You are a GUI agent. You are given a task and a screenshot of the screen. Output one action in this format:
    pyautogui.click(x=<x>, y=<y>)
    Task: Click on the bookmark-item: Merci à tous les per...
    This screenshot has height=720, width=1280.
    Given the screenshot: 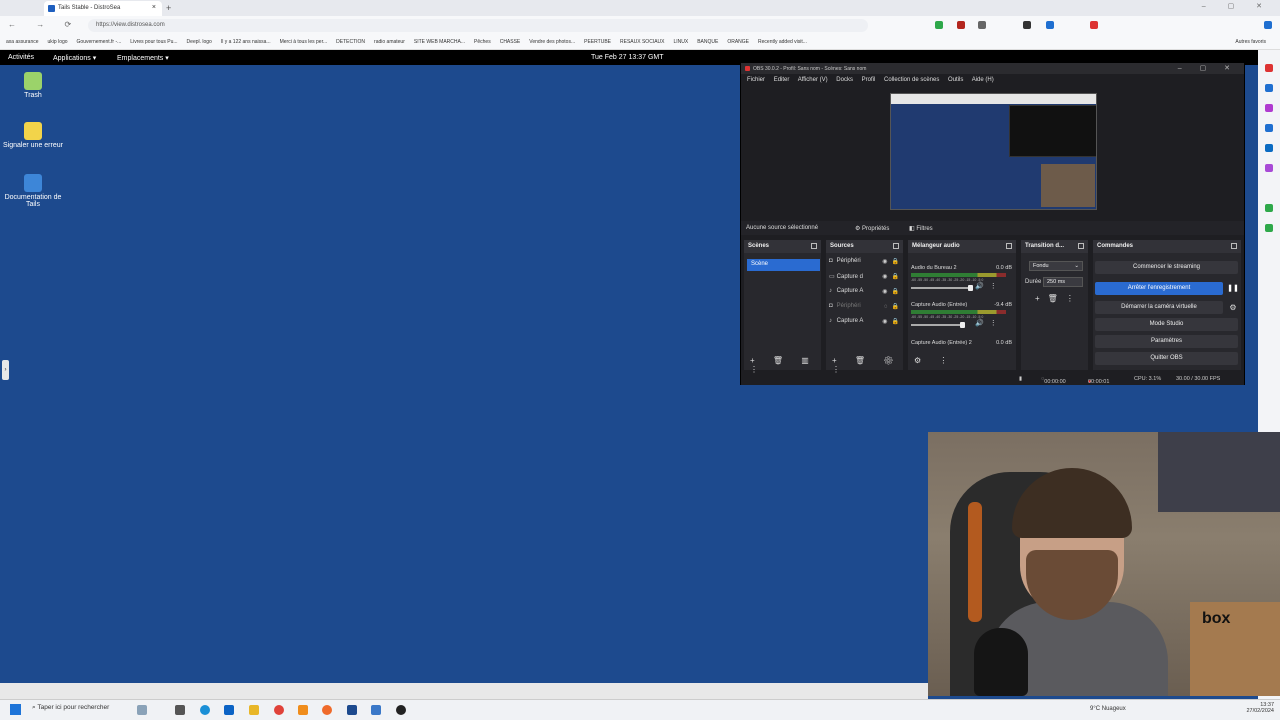 What is the action you would take?
    pyautogui.click(x=304, y=42)
    